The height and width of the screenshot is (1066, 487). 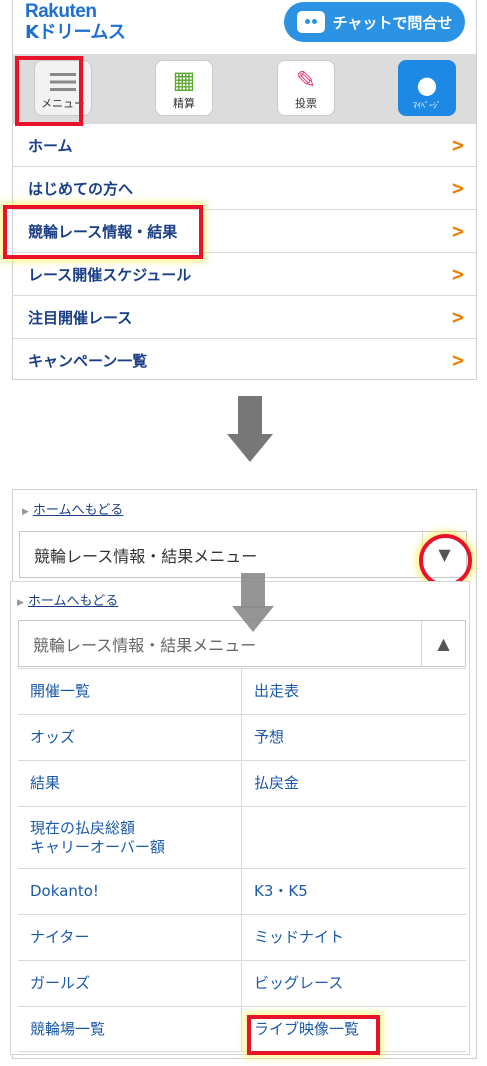 What do you see at coordinates (445, 560) in the screenshot?
I see `highlight-caret` at bounding box center [445, 560].